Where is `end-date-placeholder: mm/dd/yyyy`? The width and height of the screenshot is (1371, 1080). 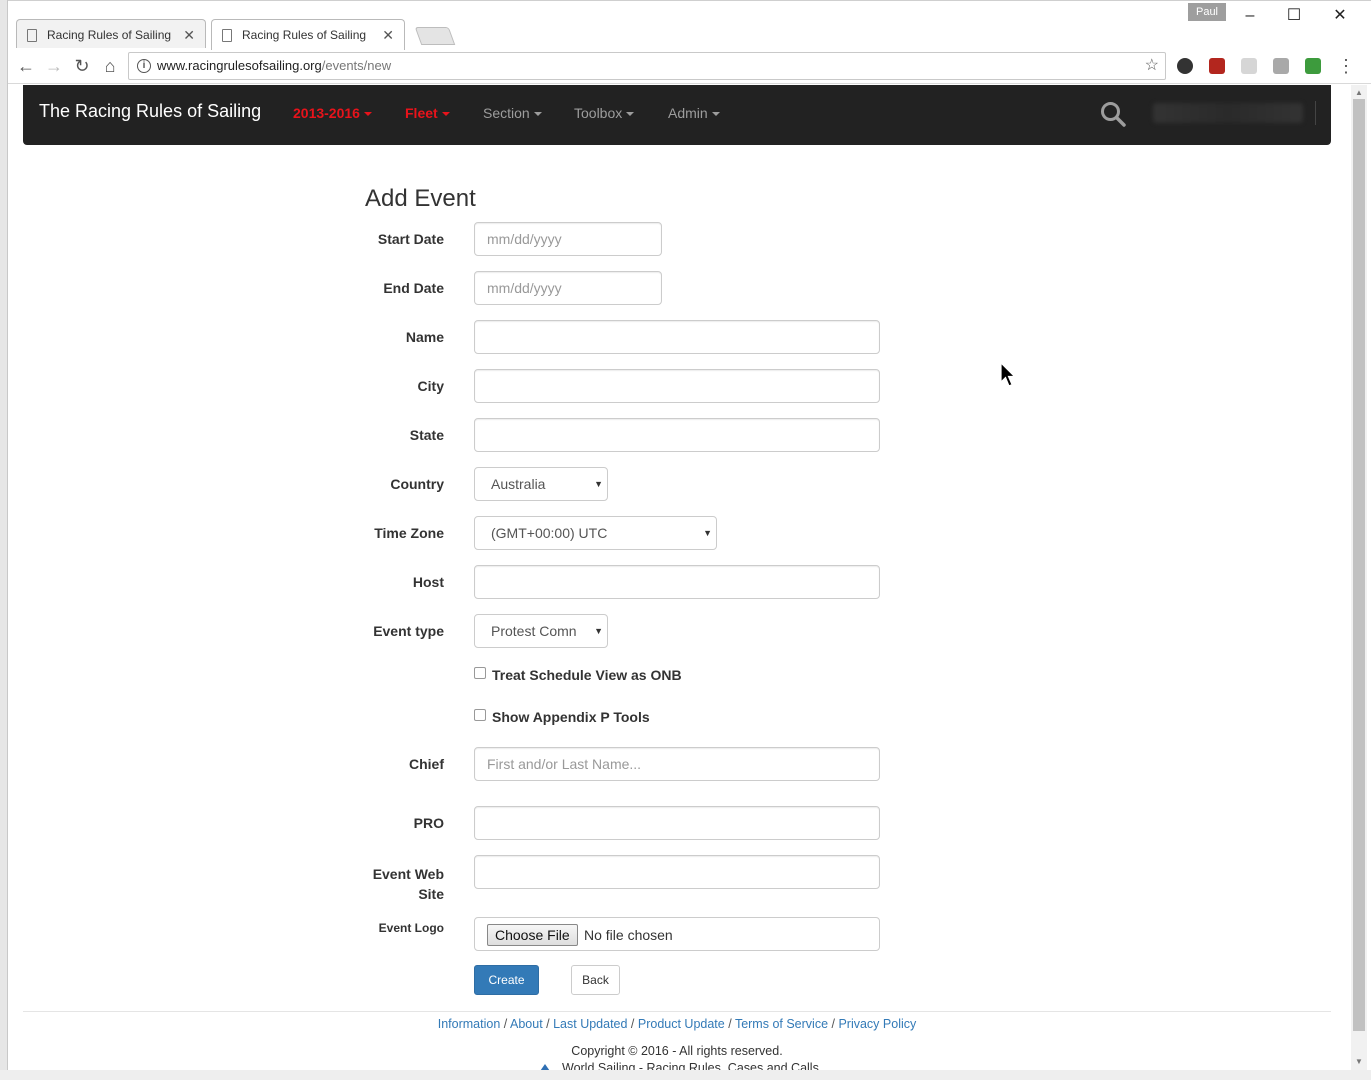
end-date-placeholder: mm/dd/yyyy is located at coordinates (524, 288).